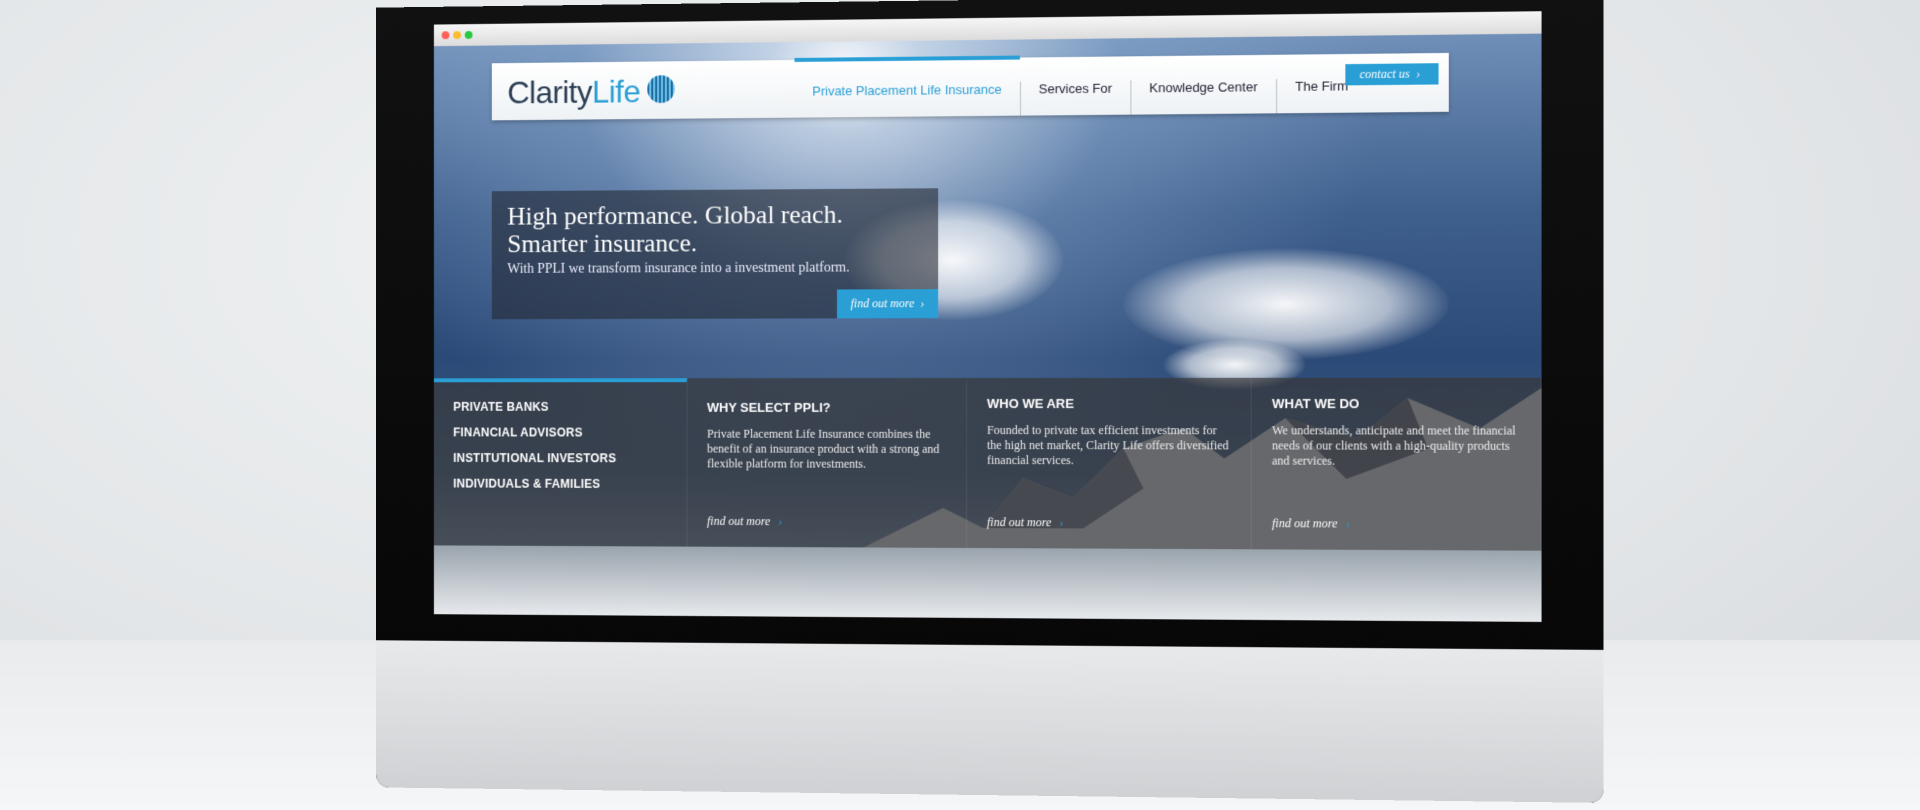  What do you see at coordinates (616, 91) in the screenshot?
I see `logo-text-life: Life` at bounding box center [616, 91].